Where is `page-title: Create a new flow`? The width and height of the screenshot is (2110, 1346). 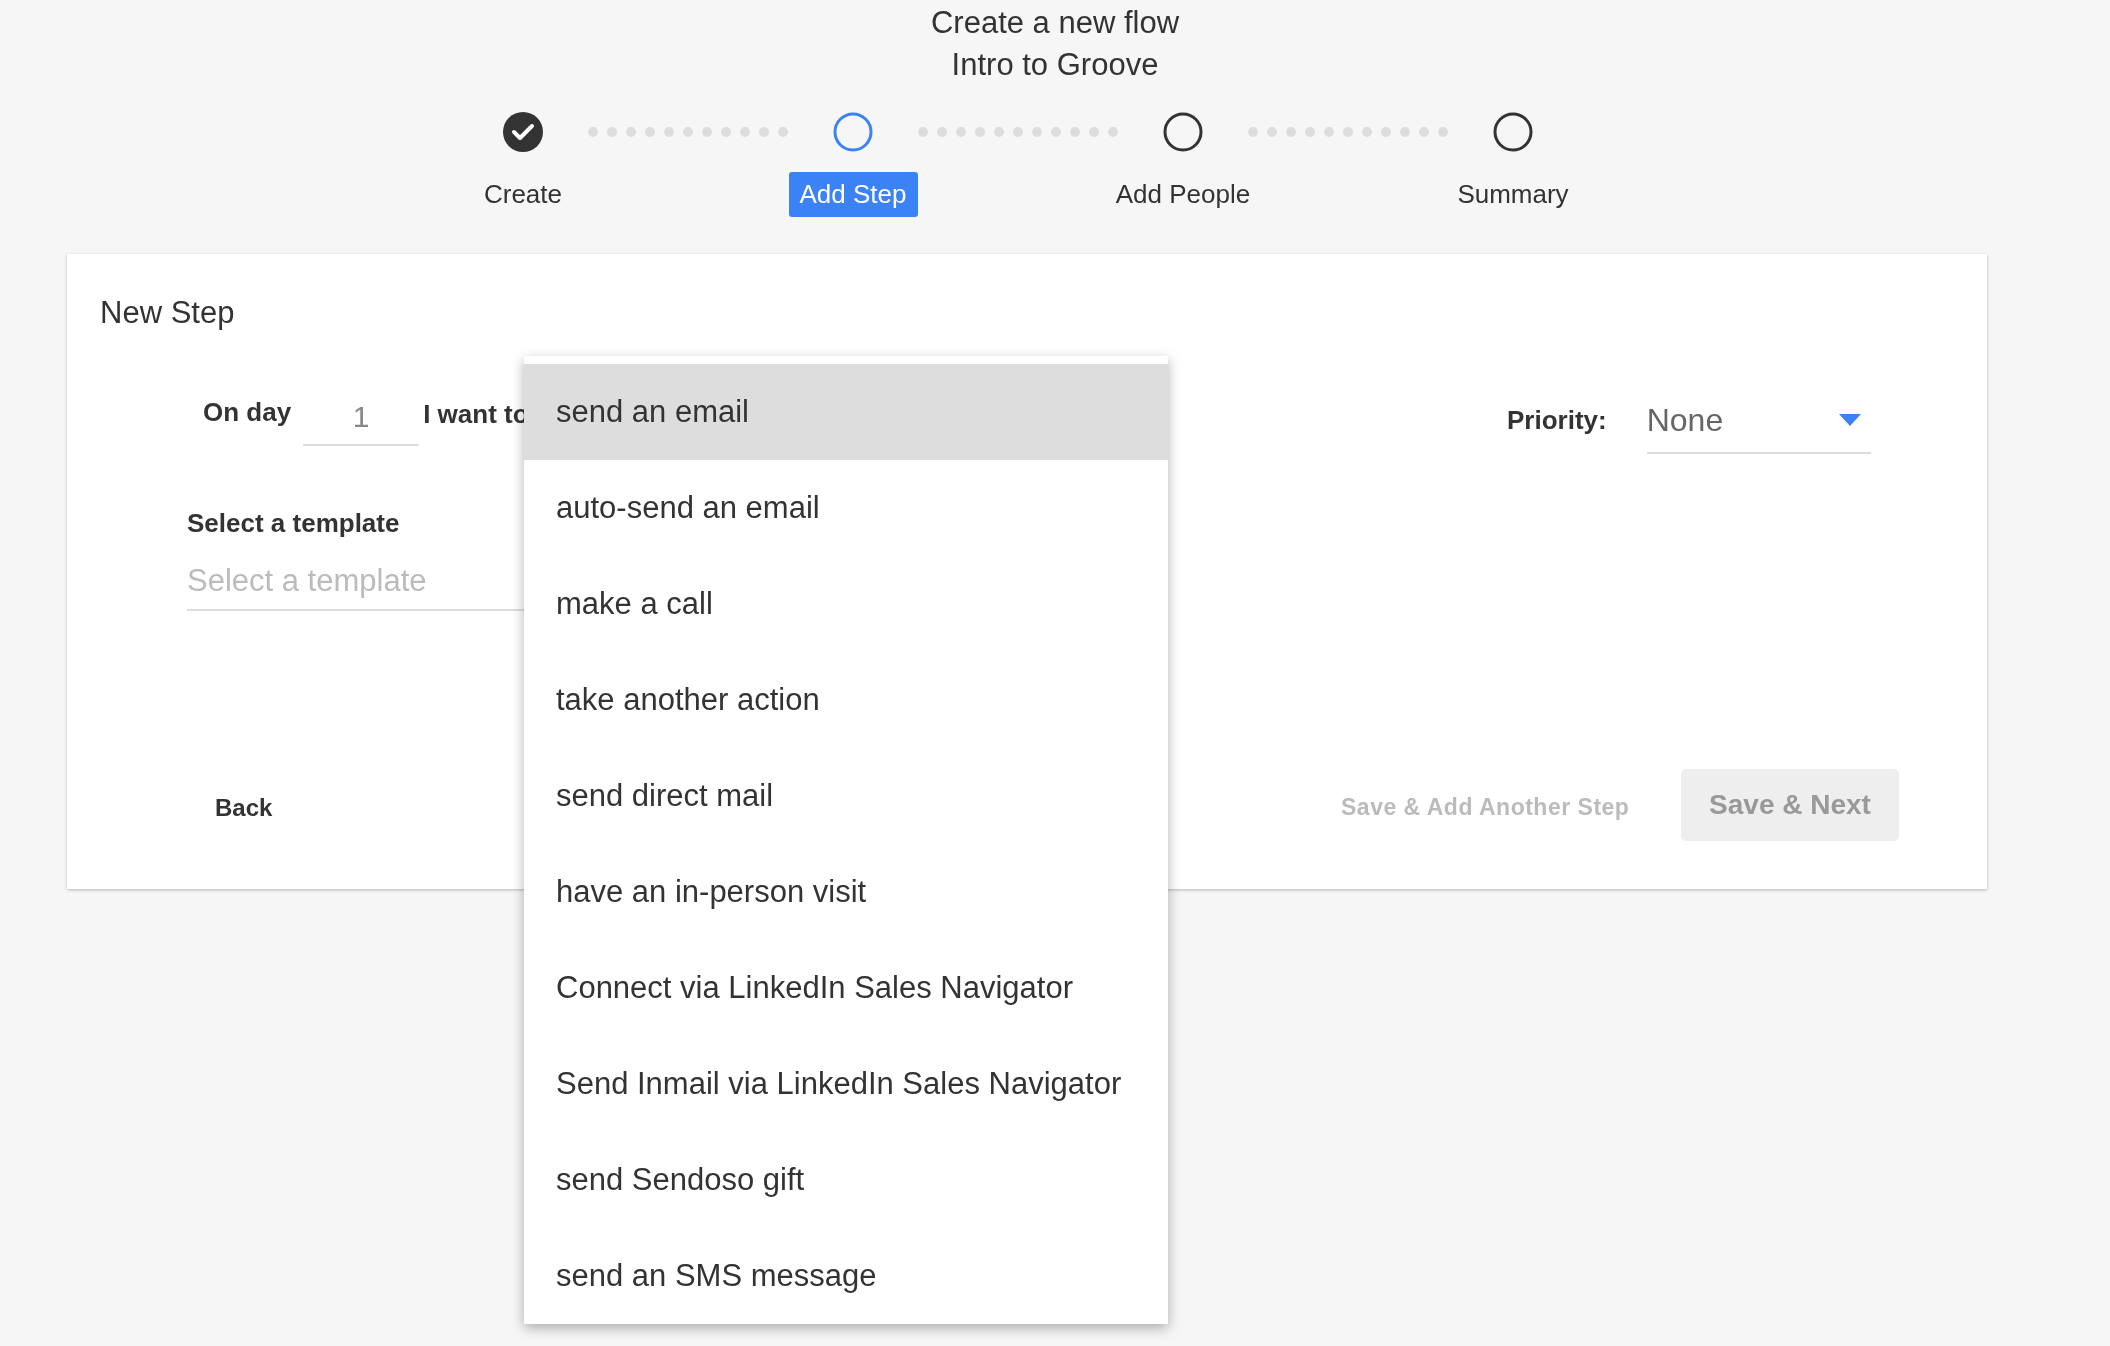 page-title: Create a new flow is located at coordinates (1055, 23).